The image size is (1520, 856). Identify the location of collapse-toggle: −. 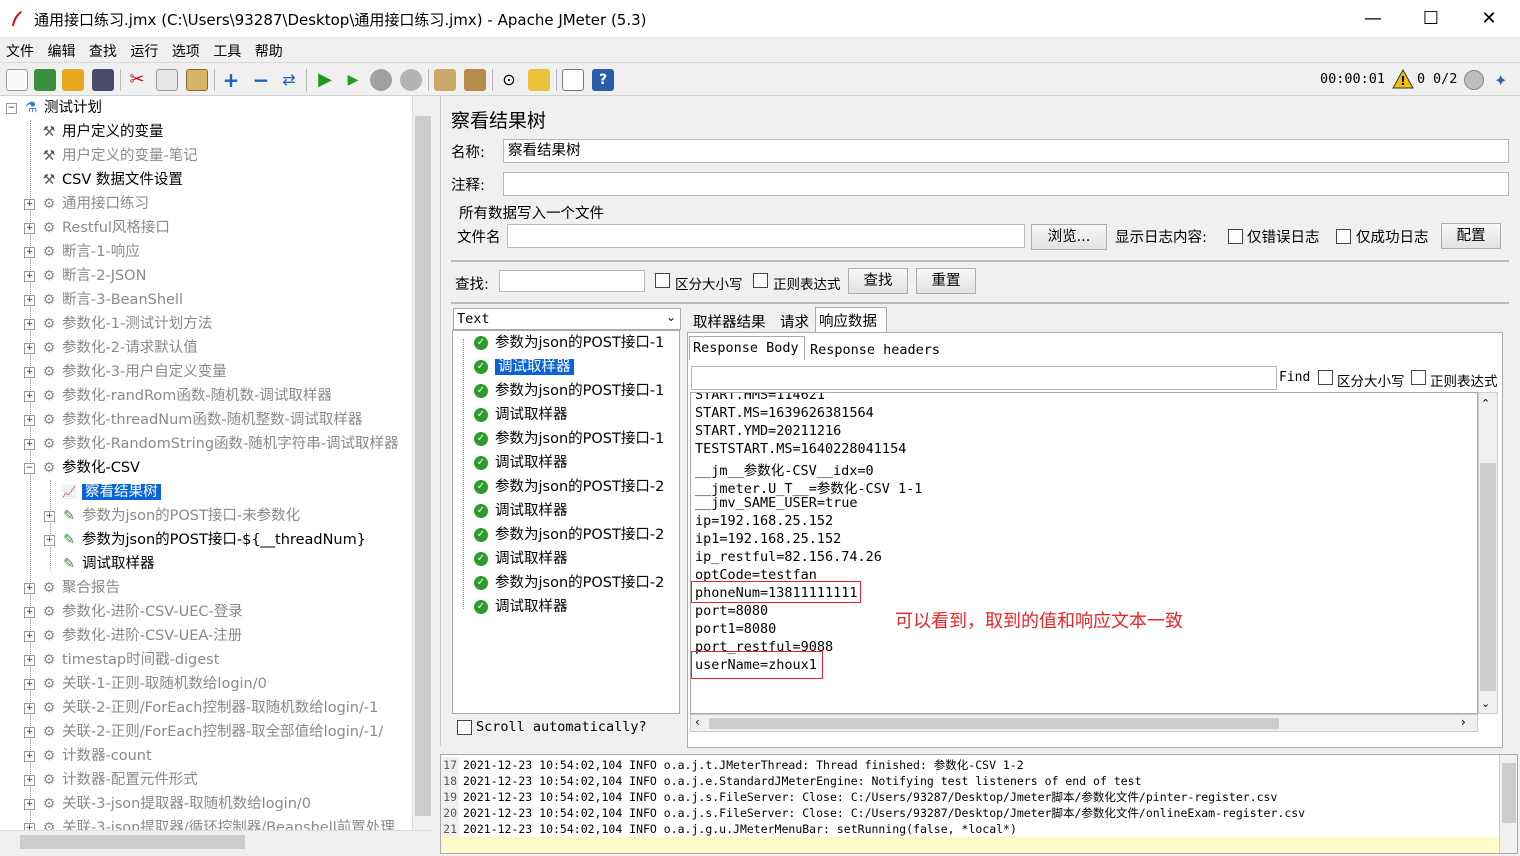
(11, 108).